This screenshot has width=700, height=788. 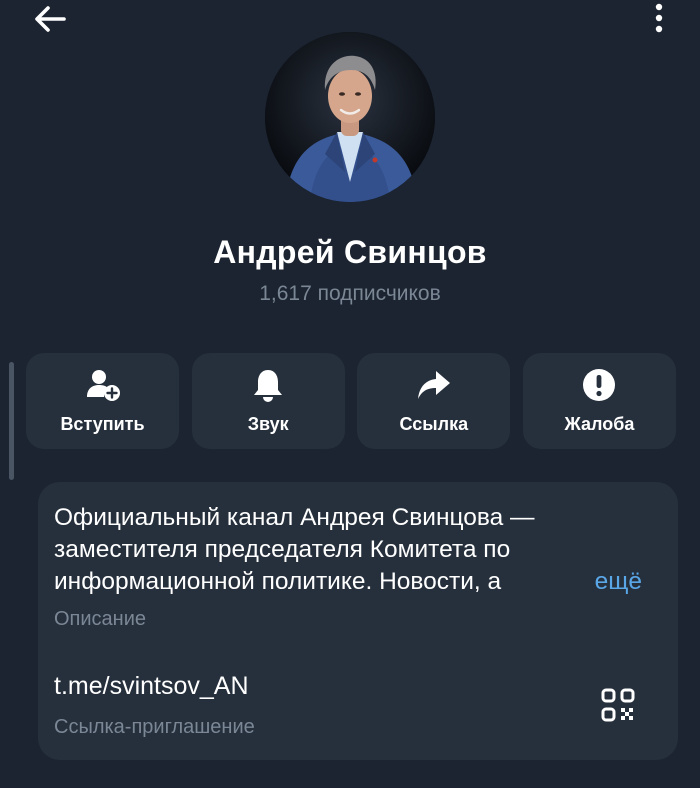 I want to click on join-button: Вступить, so click(x=102, y=401).